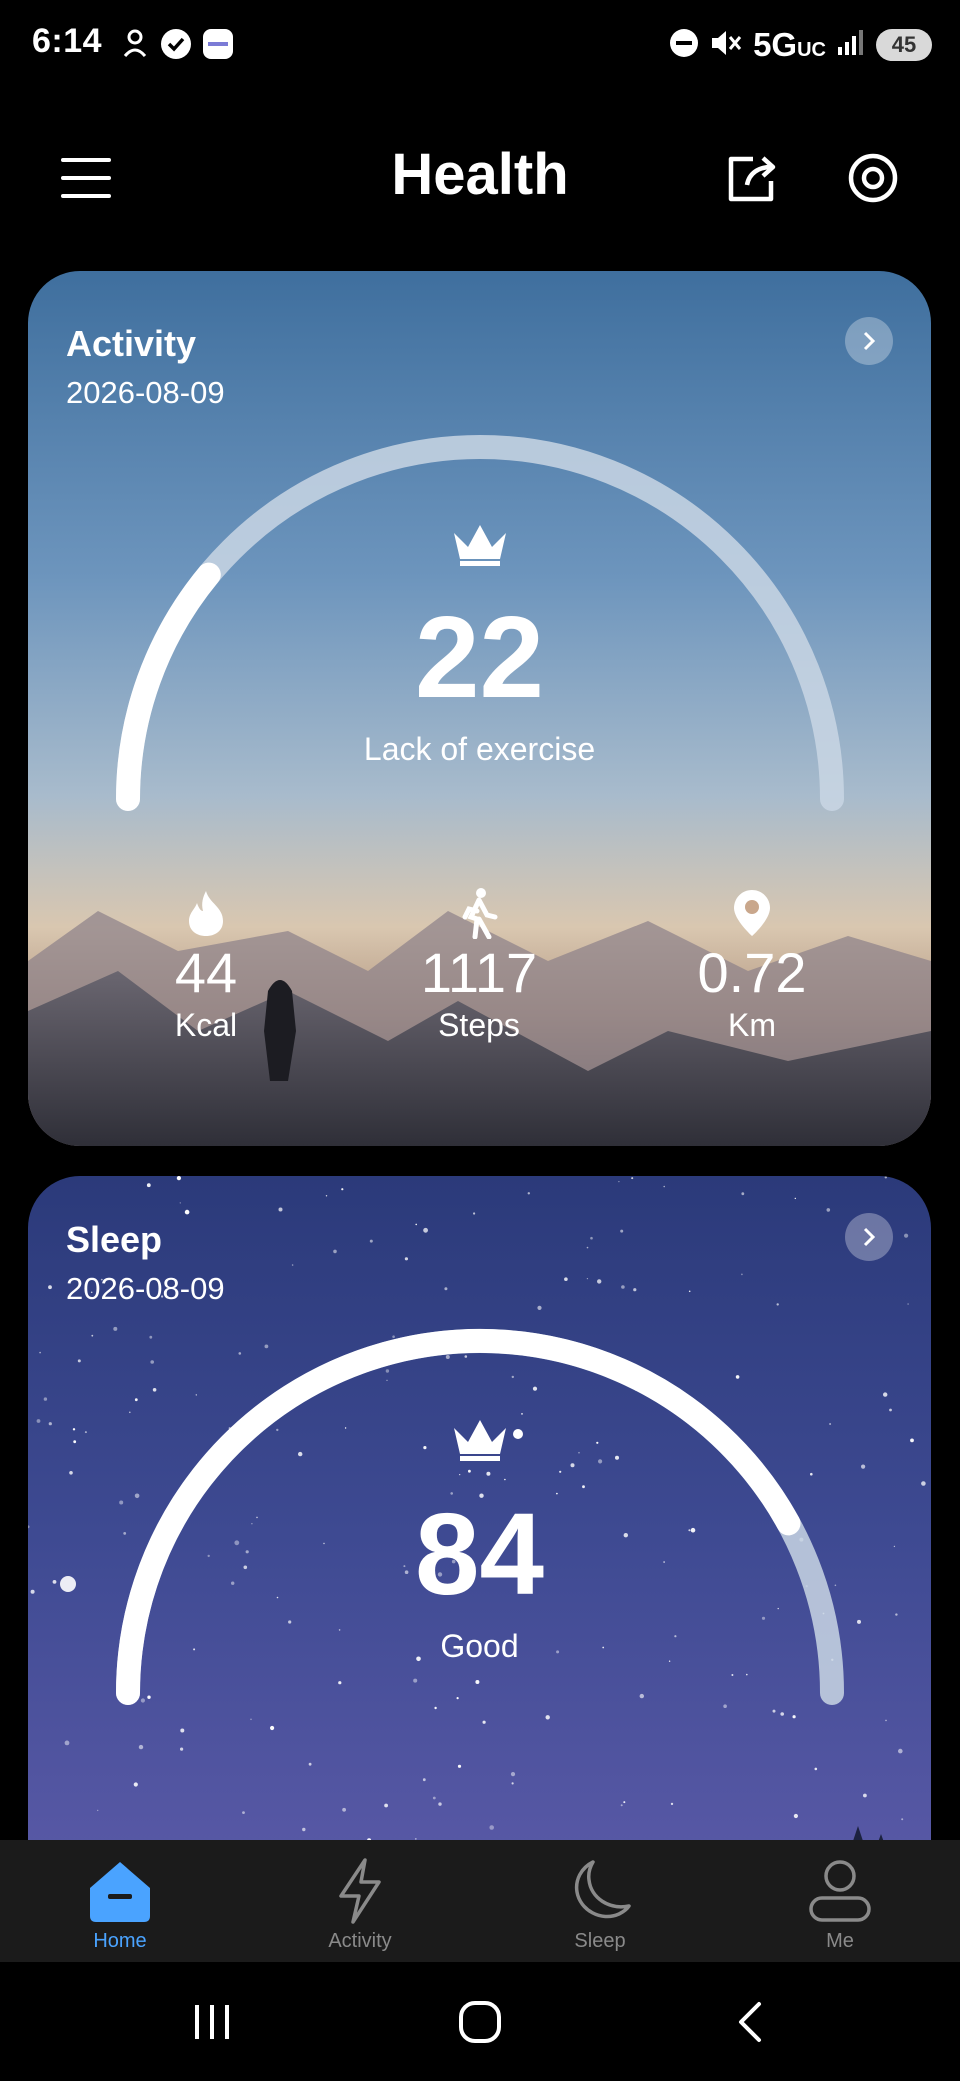  What do you see at coordinates (480, 43) in the screenshot?
I see `status-bar: 6:14 5GUC 45` at bounding box center [480, 43].